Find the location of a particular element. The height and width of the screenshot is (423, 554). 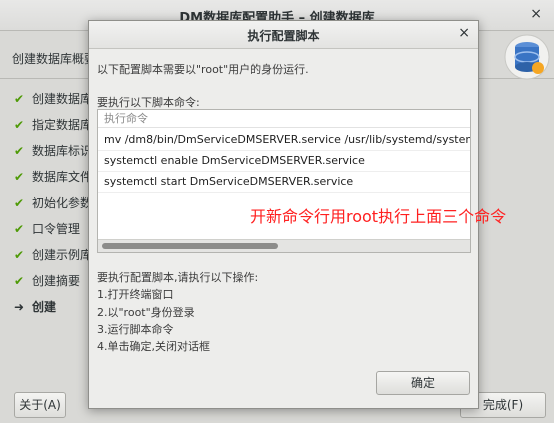

instruction-step: 3.运行脚本命令 is located at coordinates (135, 329).